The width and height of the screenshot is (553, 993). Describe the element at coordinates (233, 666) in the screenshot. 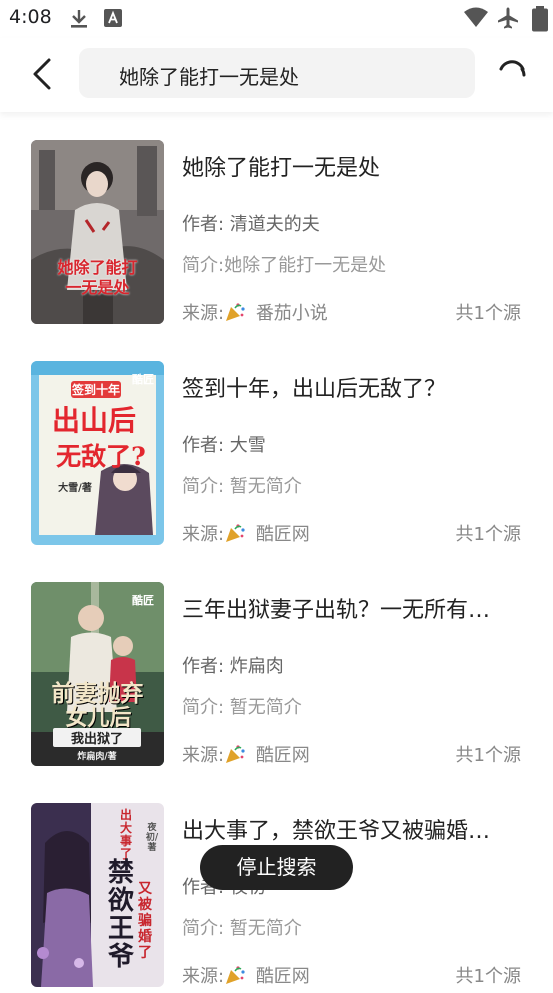

I see `book-author: 作者: 炸扁肉` at that location.